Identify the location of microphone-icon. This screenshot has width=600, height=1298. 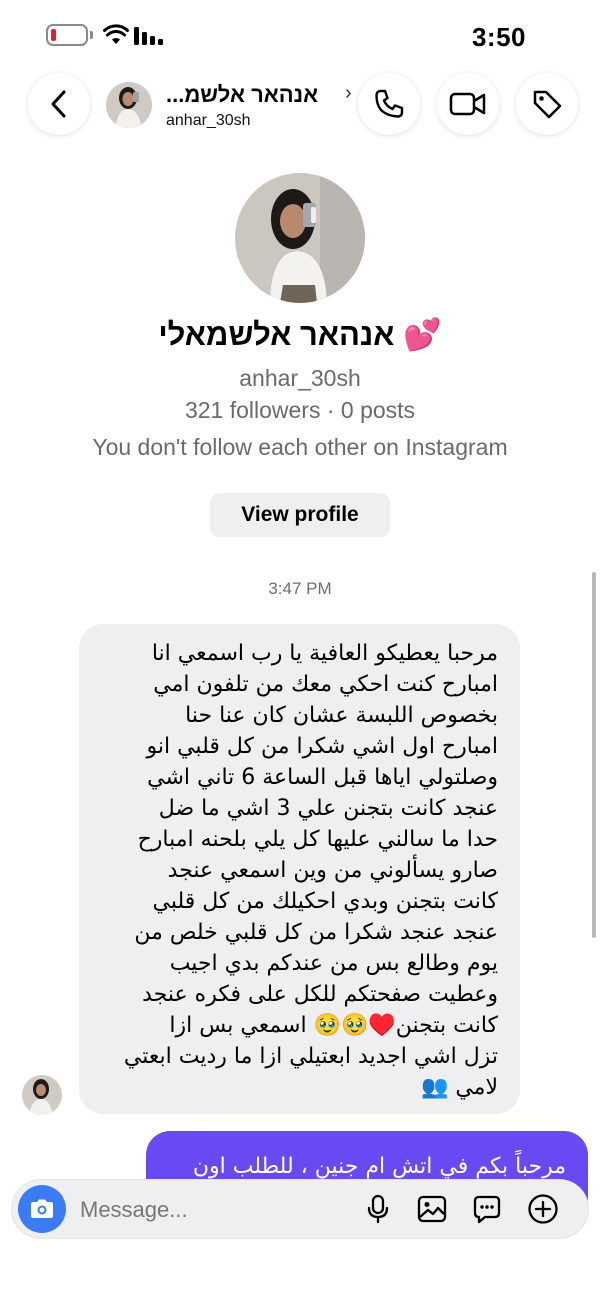
(378, 1209).